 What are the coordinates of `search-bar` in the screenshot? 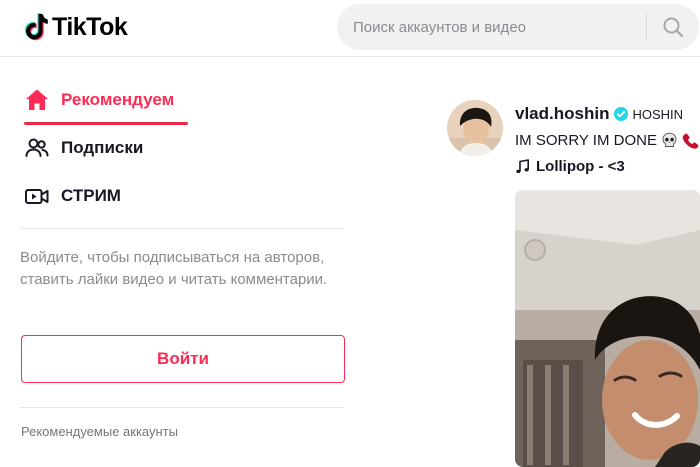 It's located at (518, 27).